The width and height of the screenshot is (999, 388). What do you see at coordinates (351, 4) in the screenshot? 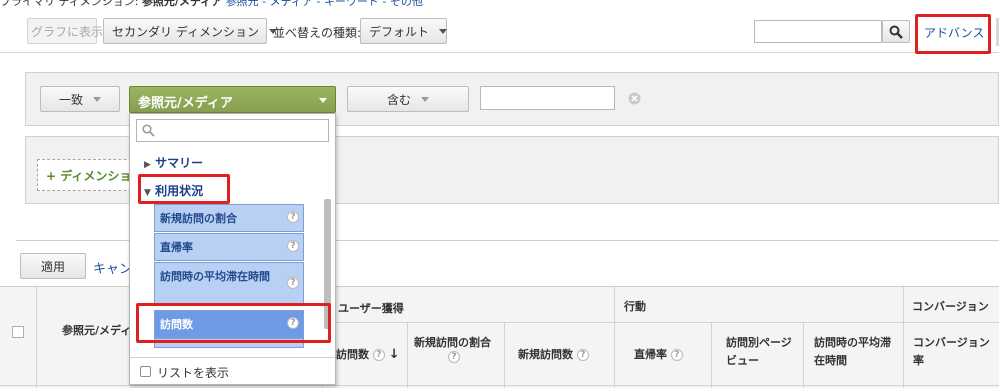
I see `breadcrumb-item: キーワード` at bounding box center [351, 4].